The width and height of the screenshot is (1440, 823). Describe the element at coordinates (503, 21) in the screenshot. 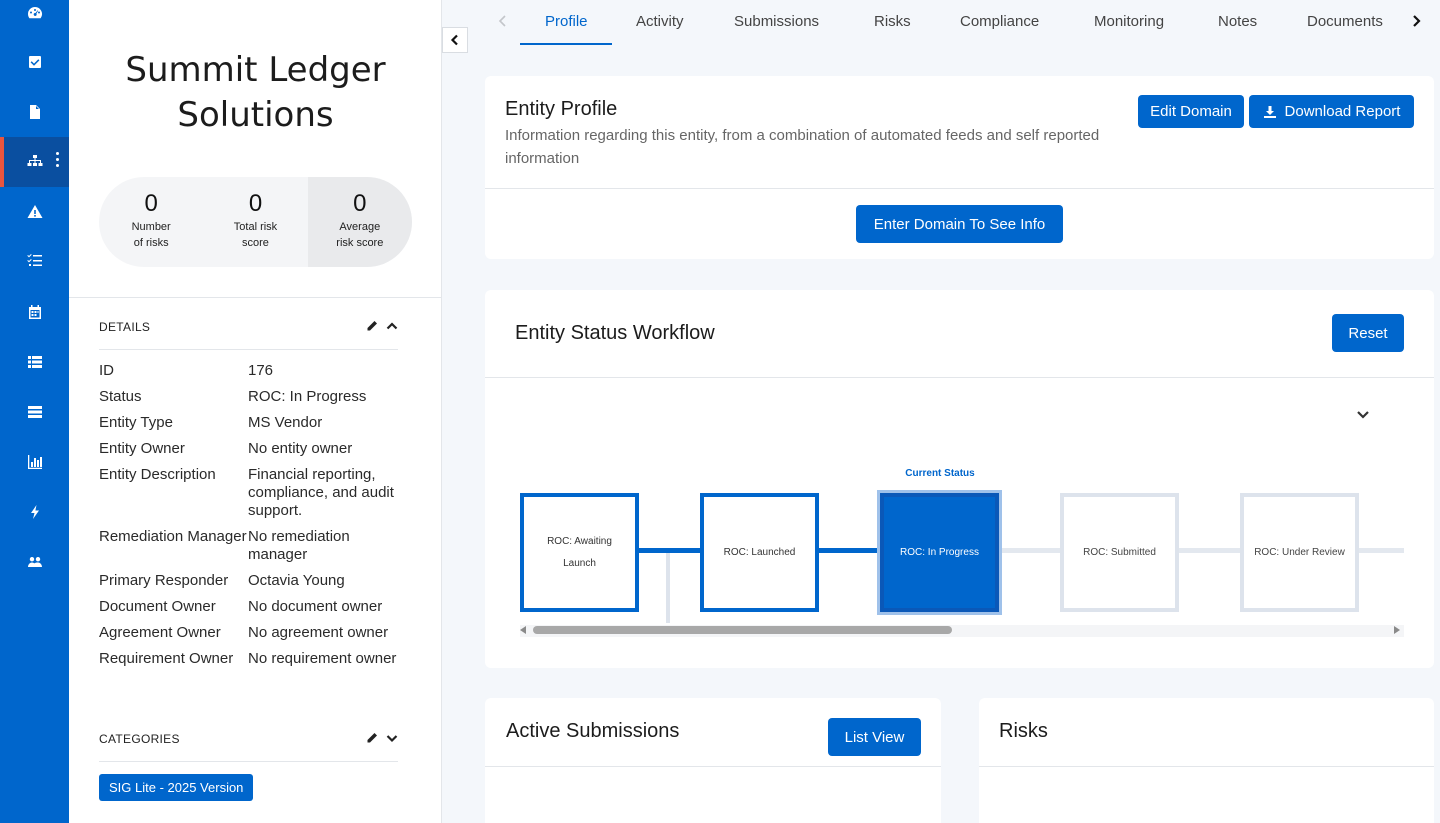

I see `tabs-scroll-left-icon` at that location.